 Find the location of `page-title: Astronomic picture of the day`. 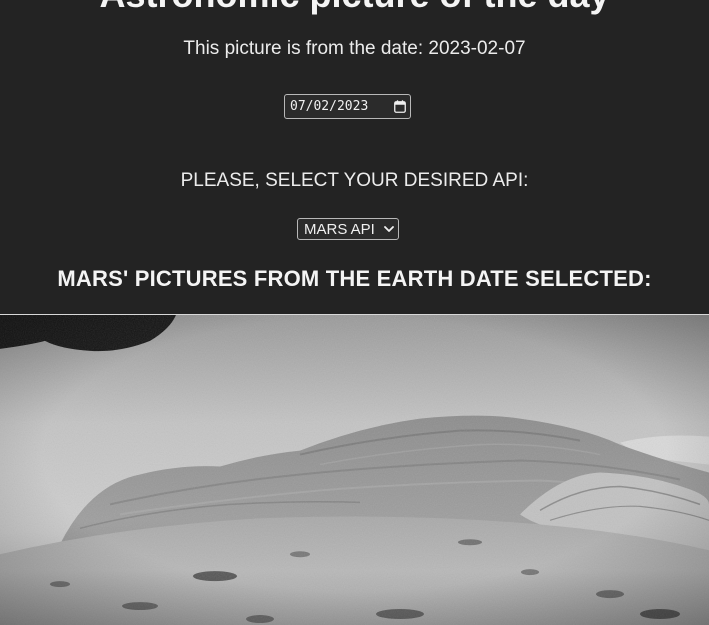

page-title: Astronomic picture of the day is located at coordinates (354, 8).